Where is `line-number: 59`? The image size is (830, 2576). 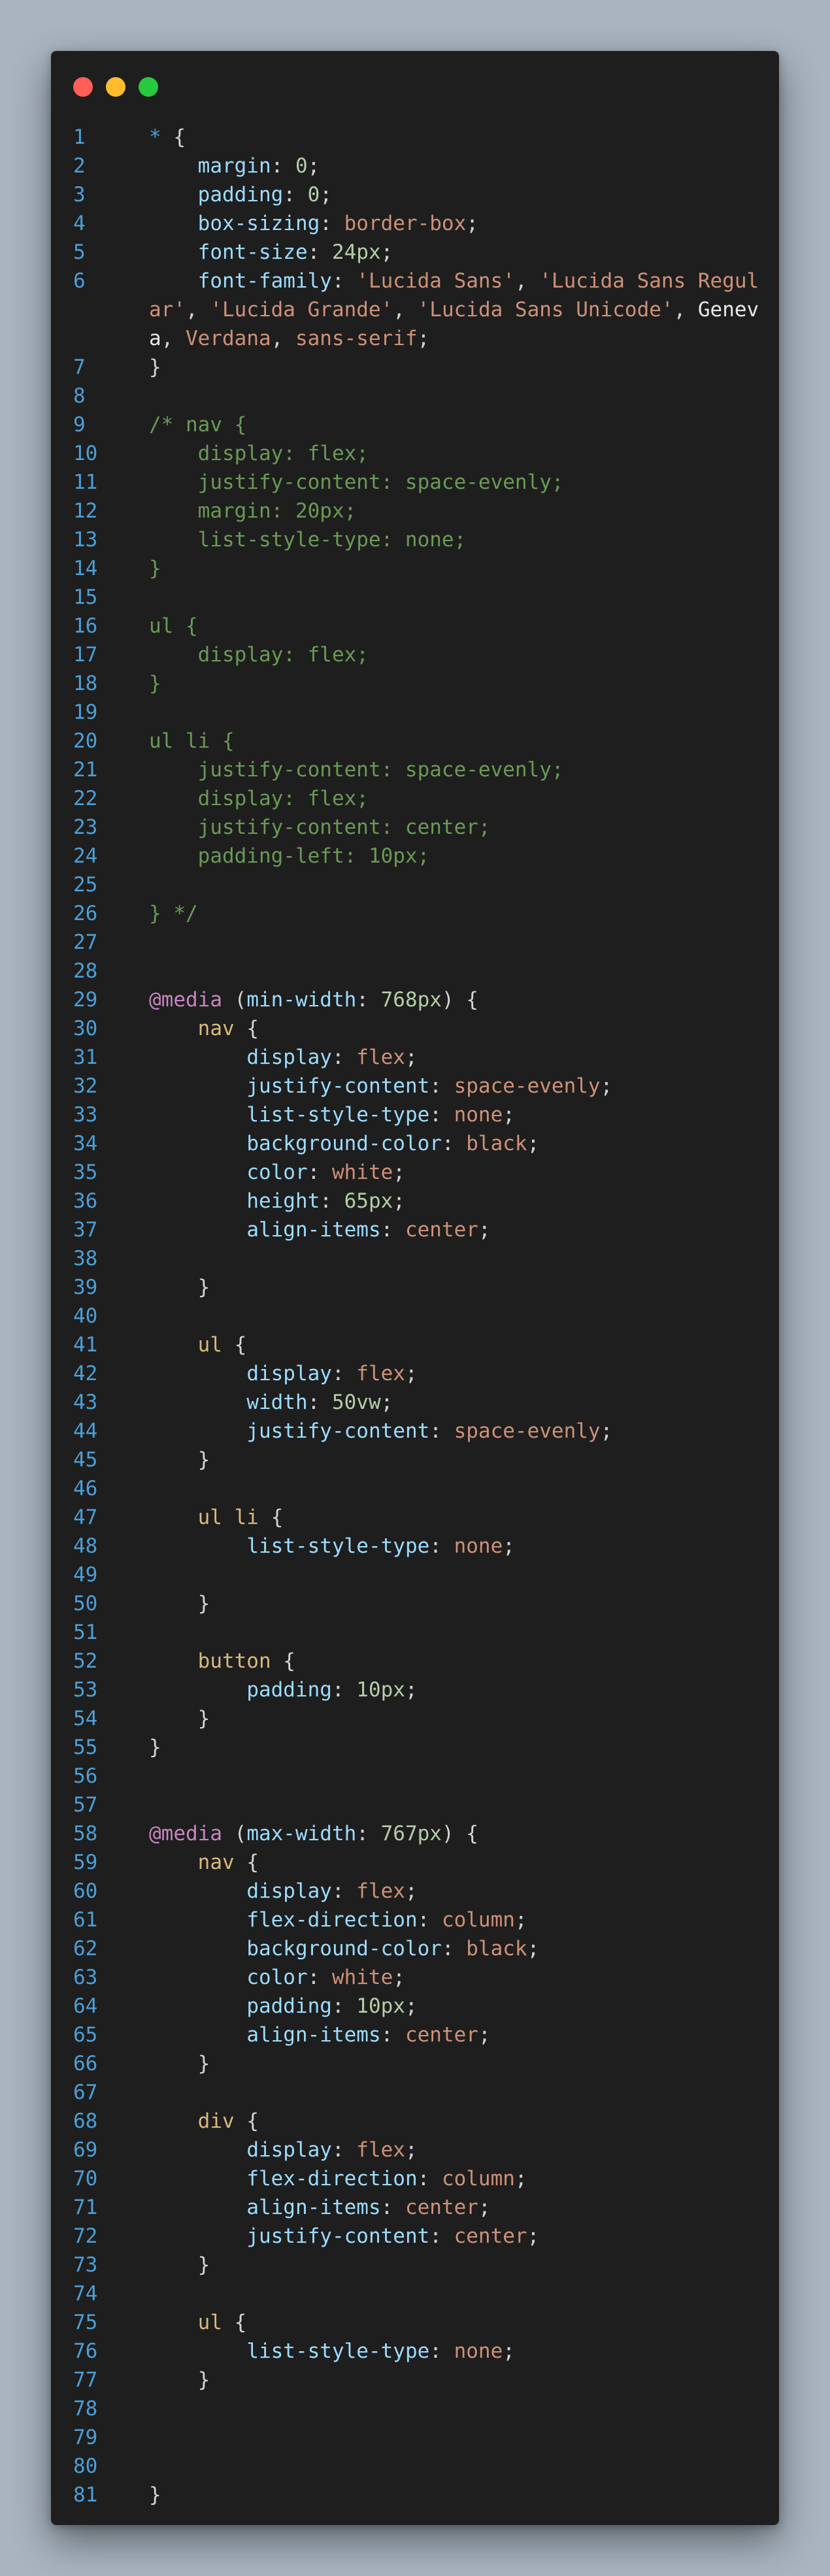 line-number: 59 is located at coordinates (85, 1862).